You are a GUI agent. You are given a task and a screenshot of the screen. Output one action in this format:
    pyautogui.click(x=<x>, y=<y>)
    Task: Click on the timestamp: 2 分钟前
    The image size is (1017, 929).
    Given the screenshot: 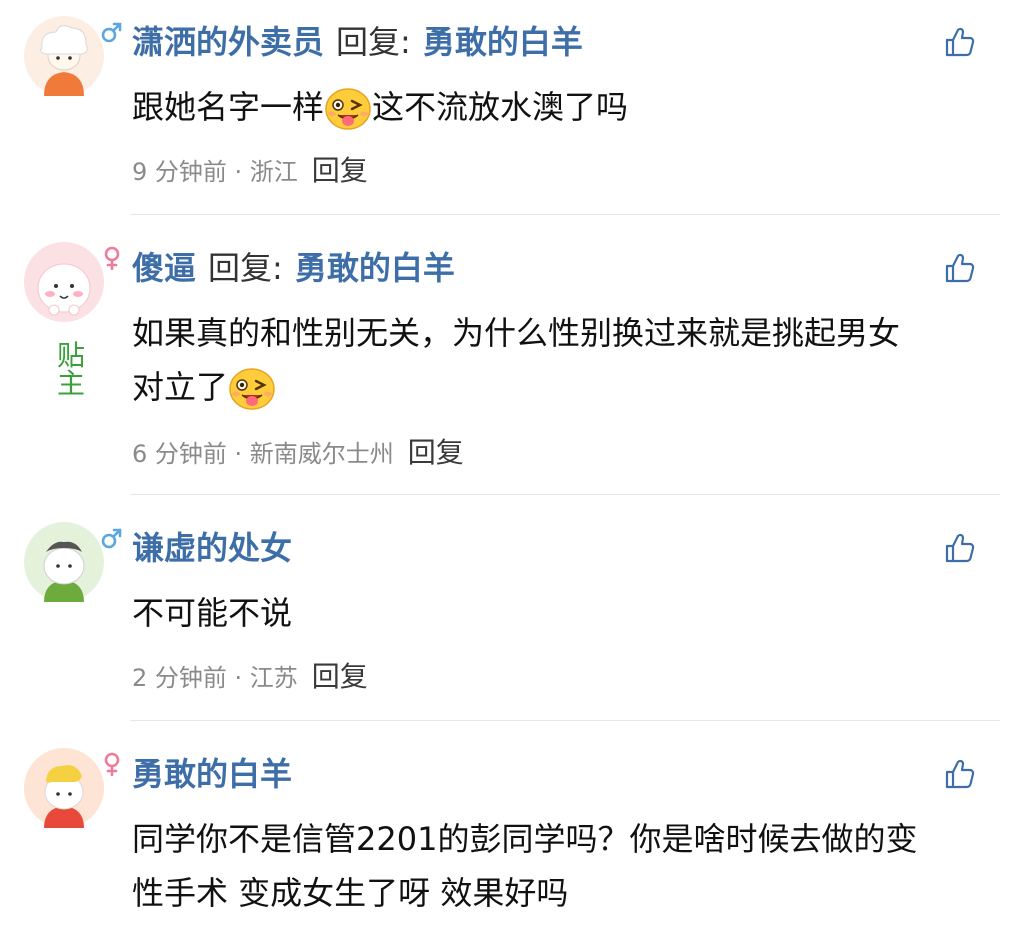 What is the action you would take?
    pyautogui.click(x=179, y=678)
    